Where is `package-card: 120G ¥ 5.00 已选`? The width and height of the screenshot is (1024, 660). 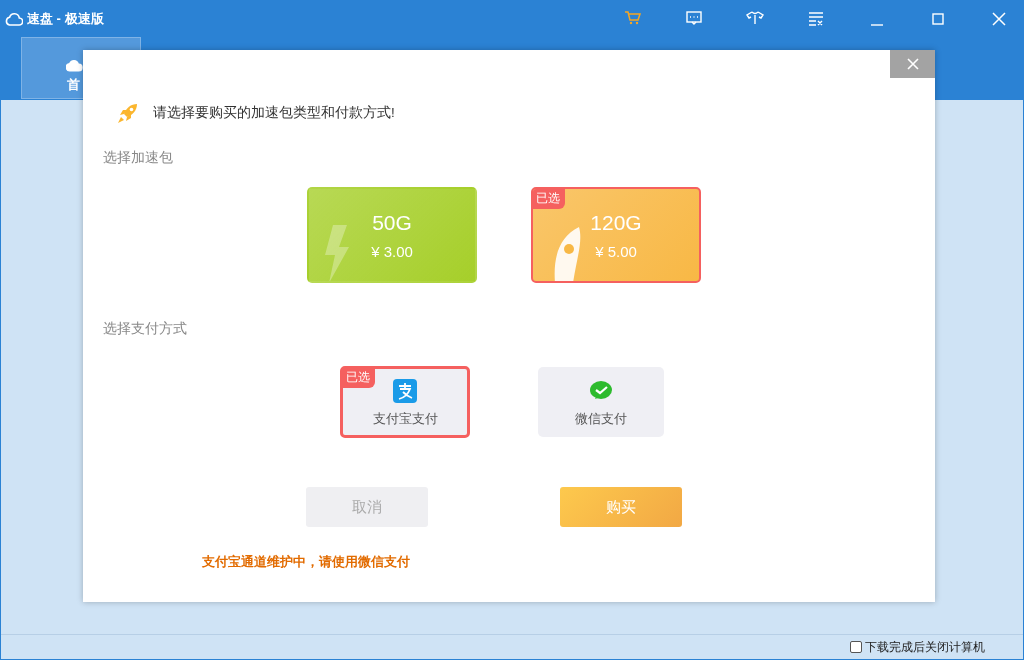 package-card: 120G ¥ 5.00 已选 is located at coordinates (616, 235).